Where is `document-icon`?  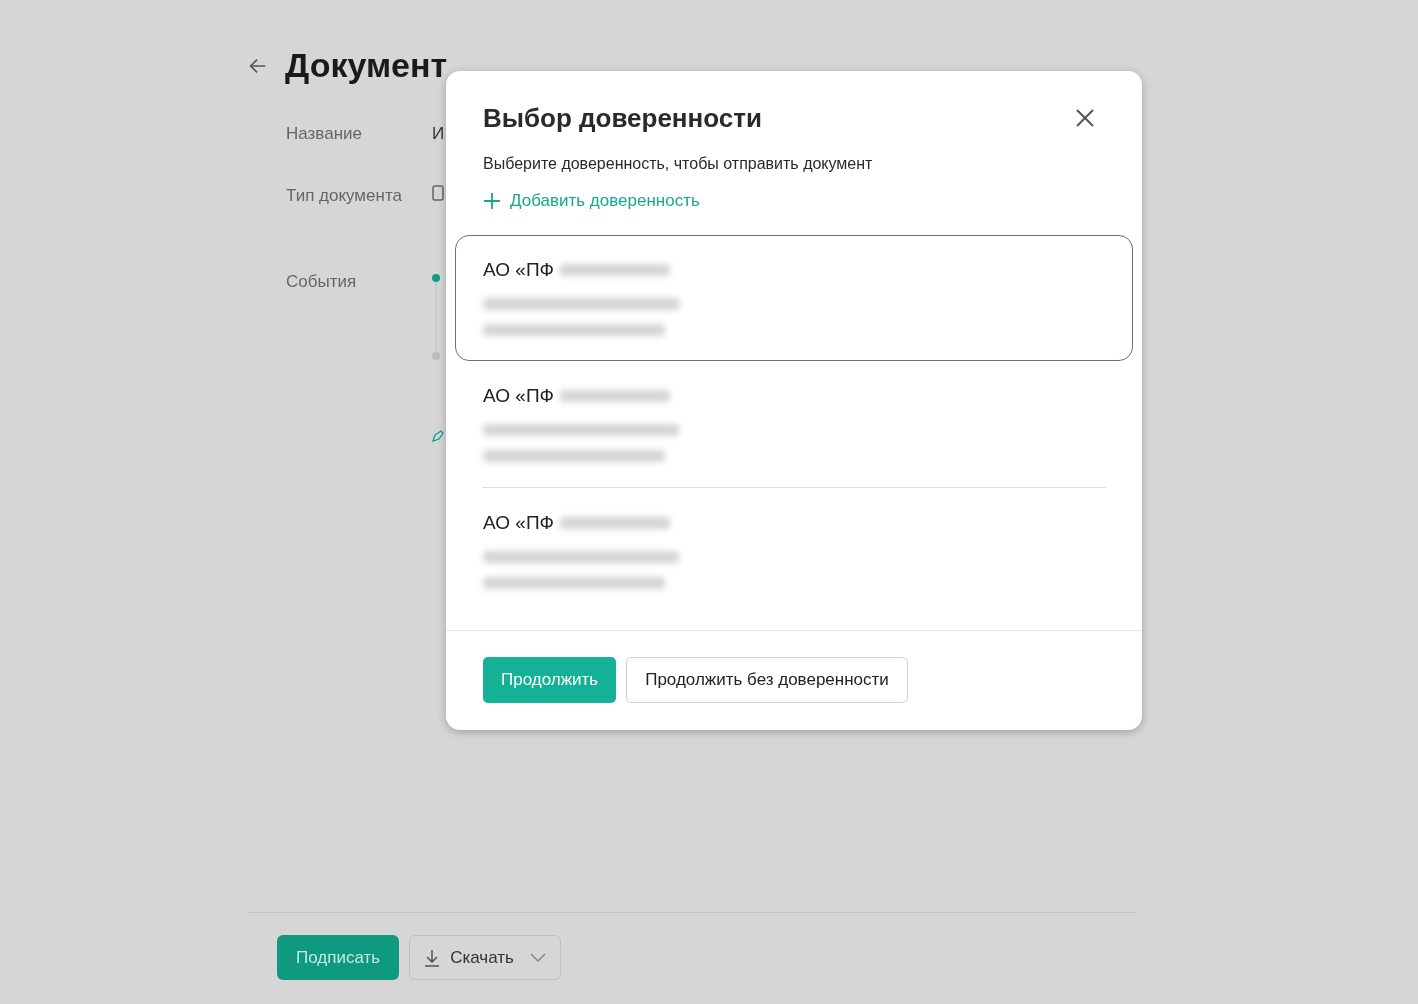
document-icon is located at coordinates (438, 193).